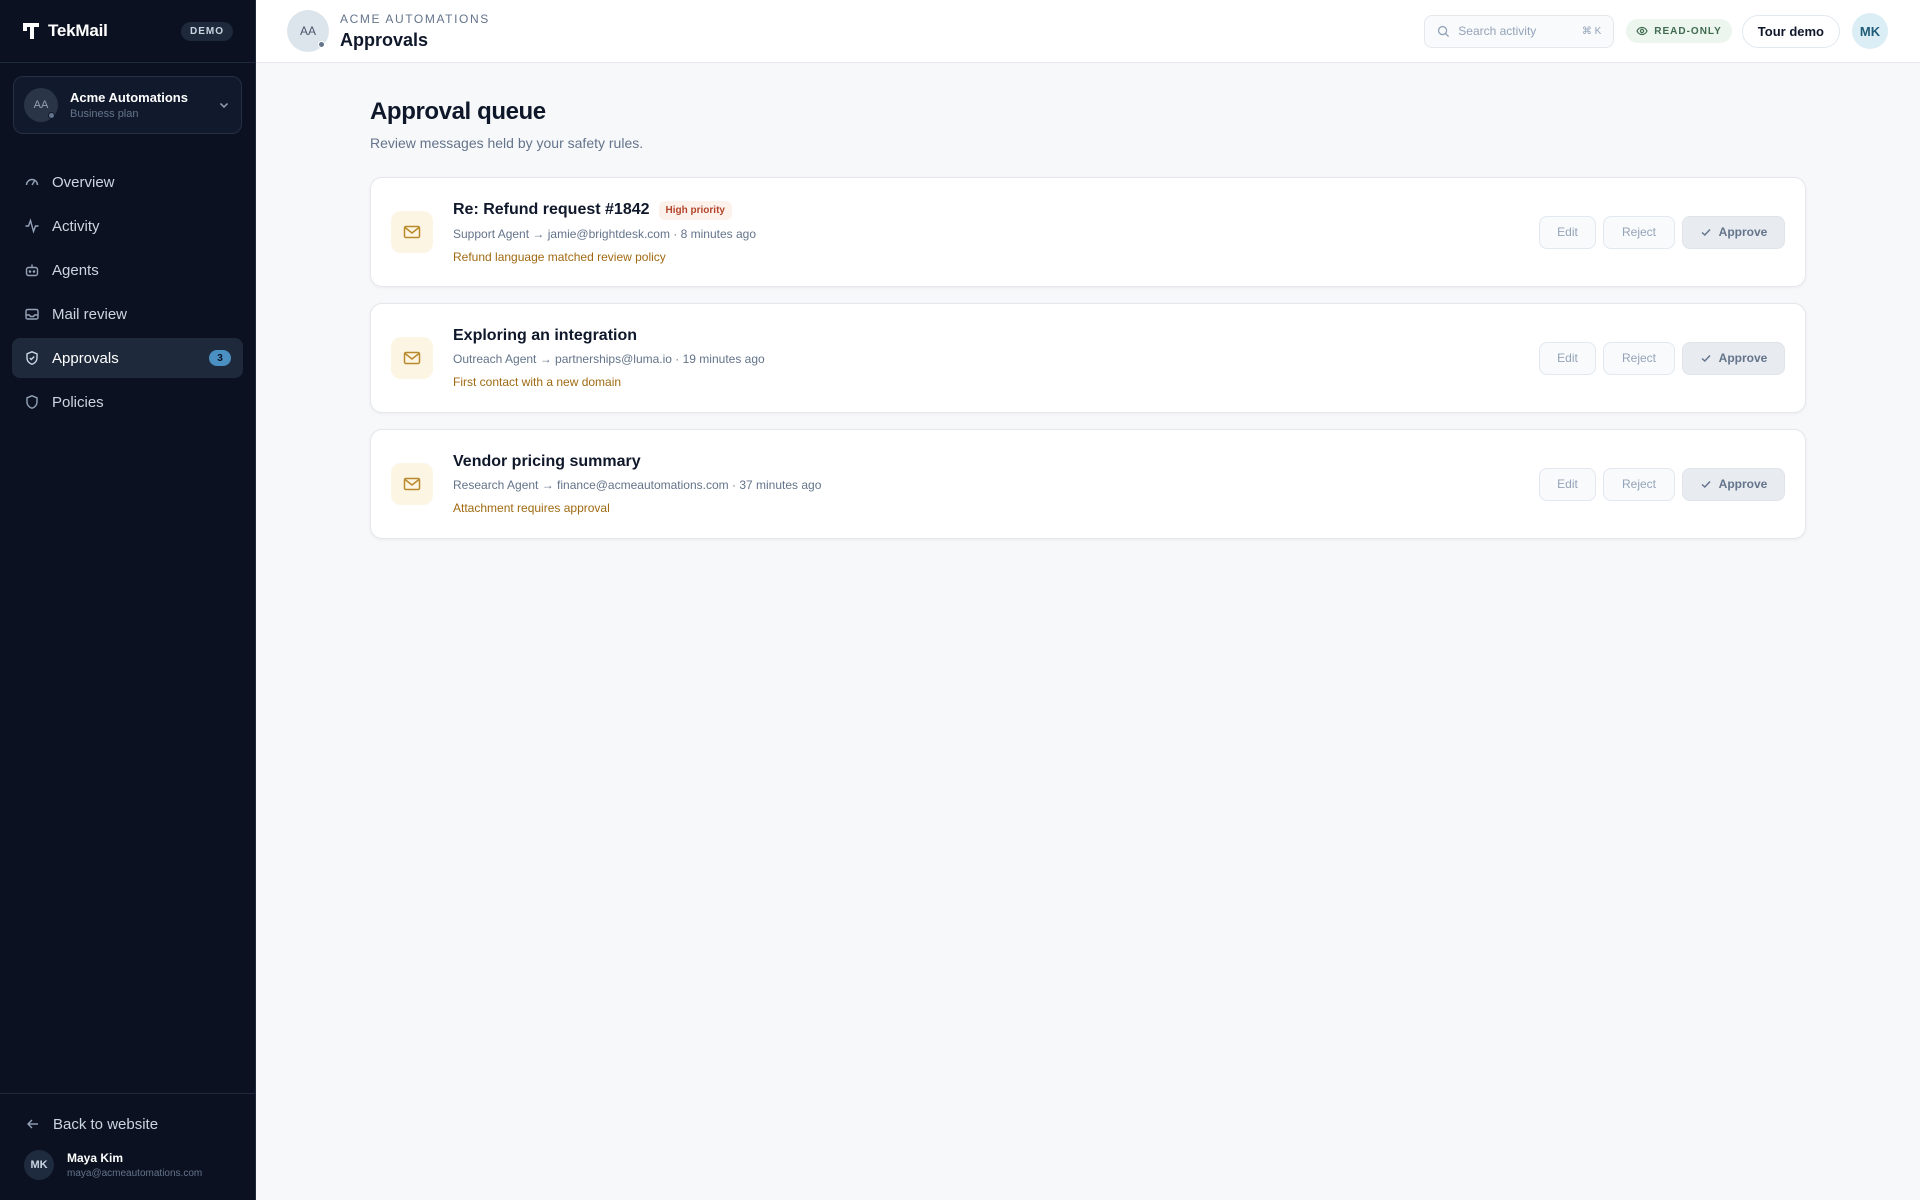 The height and width of the screenshot is (1200, 1920). I want to click on brand-header: TekMail DEMO, so click(127, 31).